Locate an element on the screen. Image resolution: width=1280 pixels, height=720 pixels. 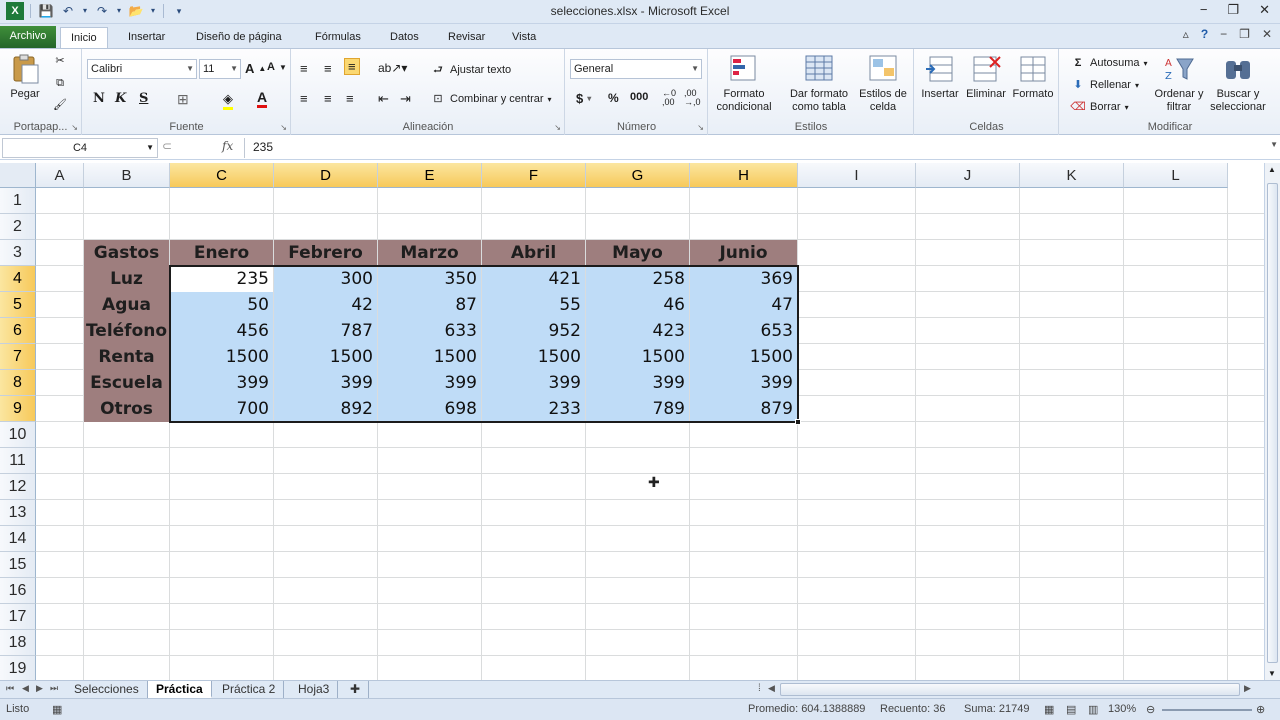
row-header-5: 5 is located at coordinates (18, 305).